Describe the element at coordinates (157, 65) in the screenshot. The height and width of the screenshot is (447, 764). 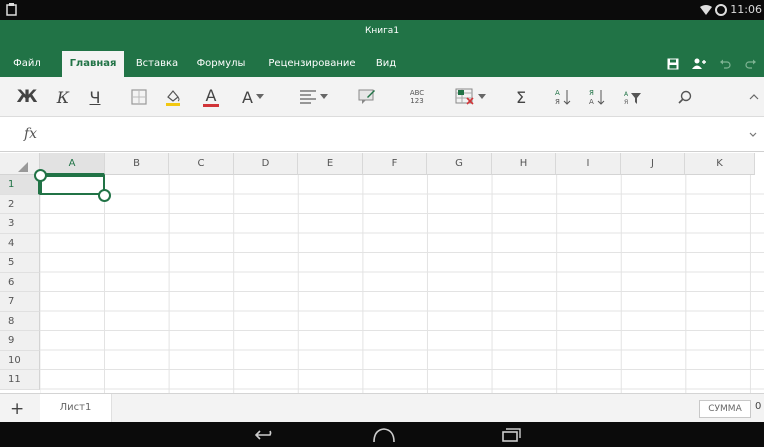
I see `tab-insert: Вставка` at that location.